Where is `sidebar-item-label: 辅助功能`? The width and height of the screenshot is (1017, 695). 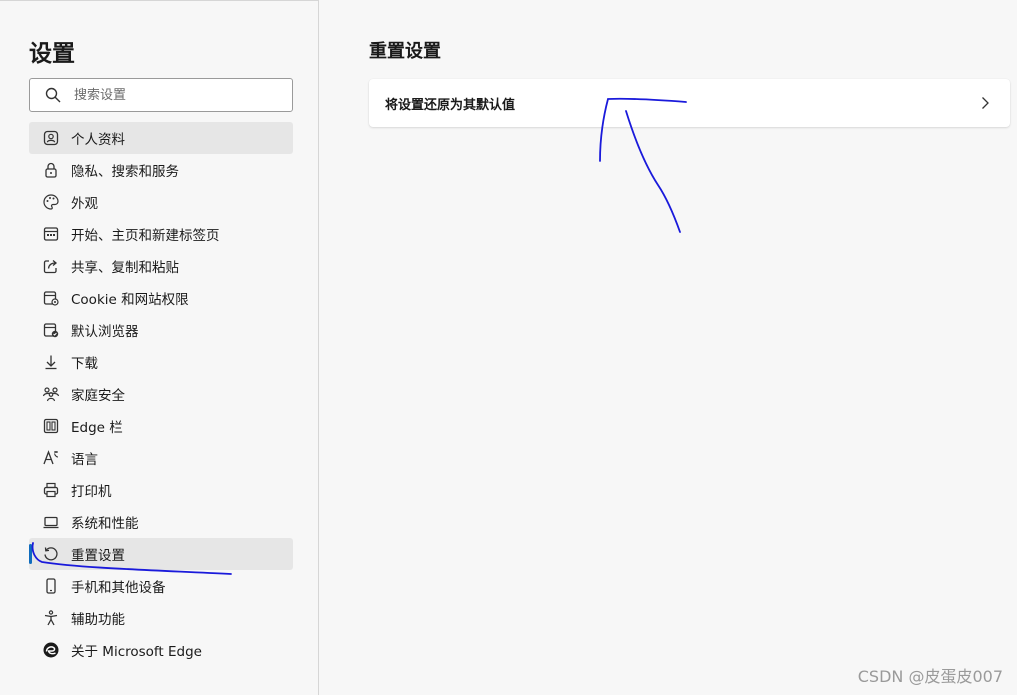 sidebar-item-label: 辅助功能 is located at coordinates (98, 620).